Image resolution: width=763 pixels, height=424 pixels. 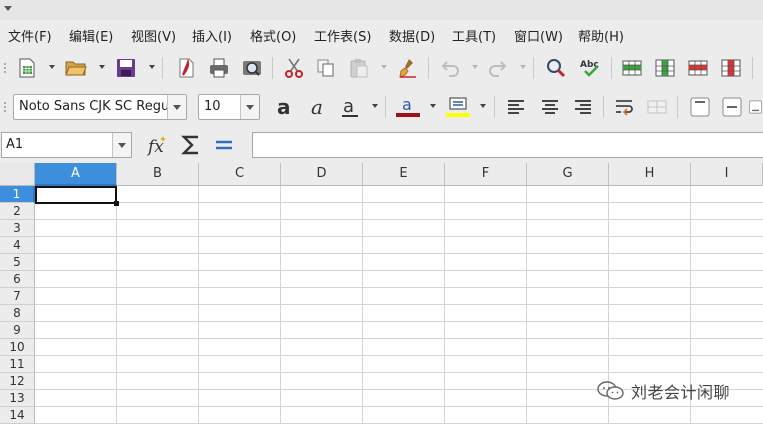 What do you see at coordinates (66, 145) in the screenshot?
I see `name-box: A1` at bounding box center [66, 145].